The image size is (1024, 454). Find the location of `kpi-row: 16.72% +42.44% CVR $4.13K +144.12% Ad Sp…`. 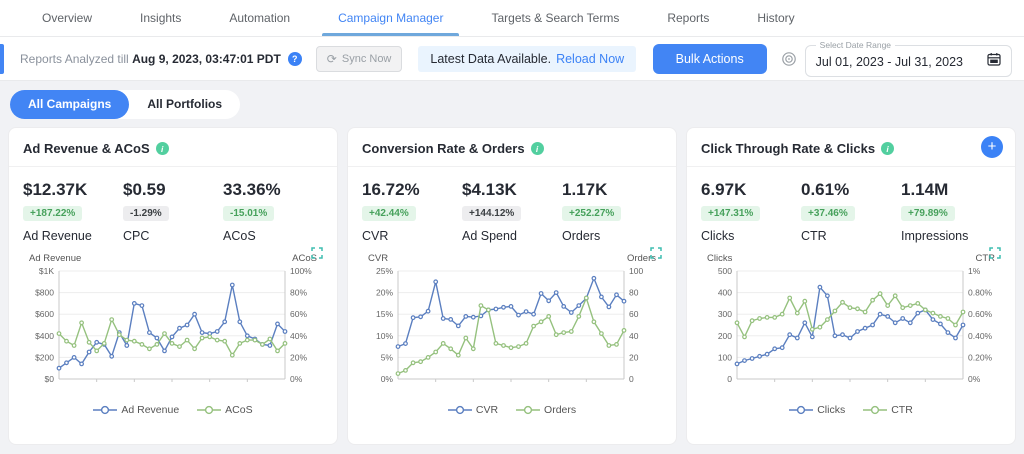

kpi-row: 16.72% +42.44% CVR $4.13K +144.12% Ad Sp… is located at coordinates (512, 211).